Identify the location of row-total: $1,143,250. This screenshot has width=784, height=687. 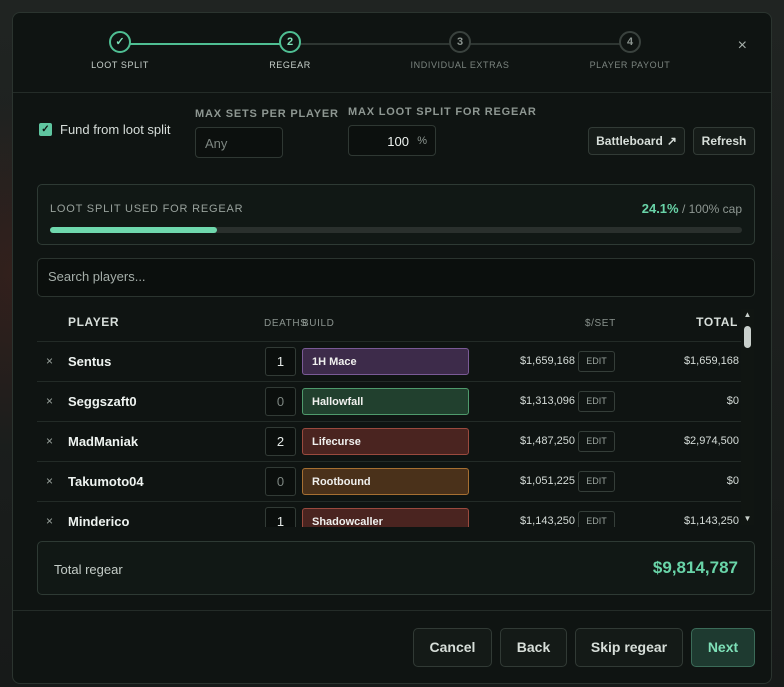
(711, 521).